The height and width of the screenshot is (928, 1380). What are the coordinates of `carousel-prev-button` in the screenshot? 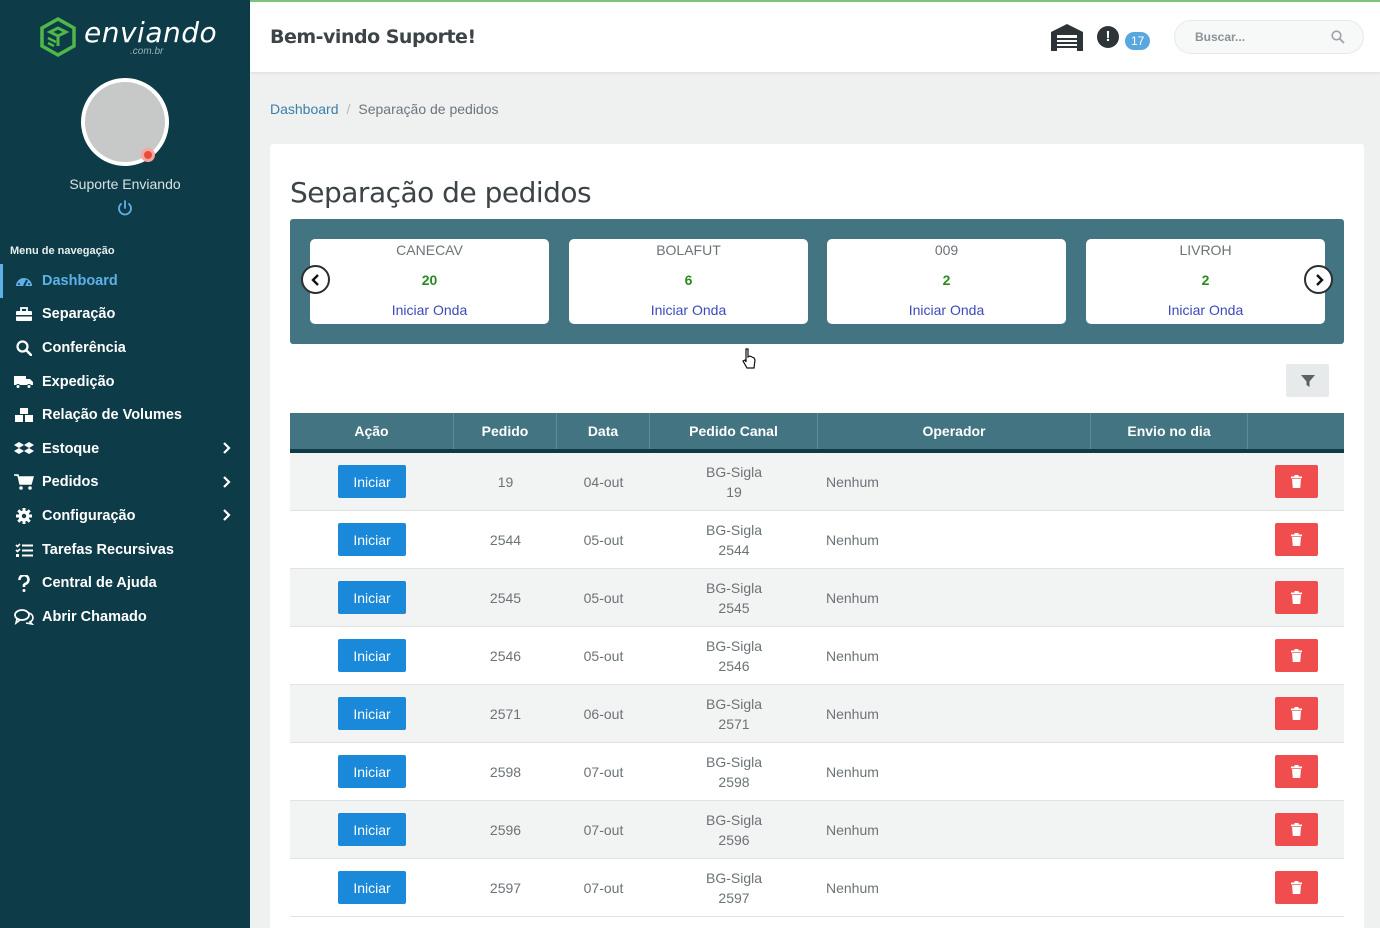 It's located at (315, 279).